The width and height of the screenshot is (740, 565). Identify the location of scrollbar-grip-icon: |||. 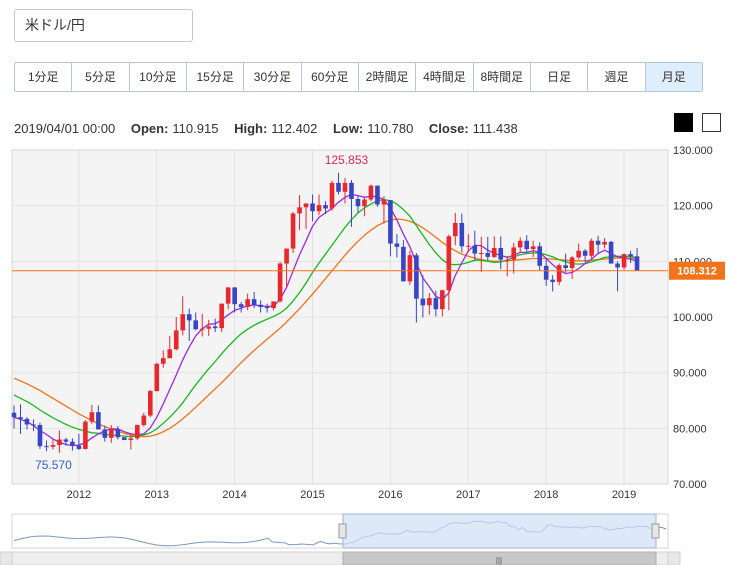
(499, 560).